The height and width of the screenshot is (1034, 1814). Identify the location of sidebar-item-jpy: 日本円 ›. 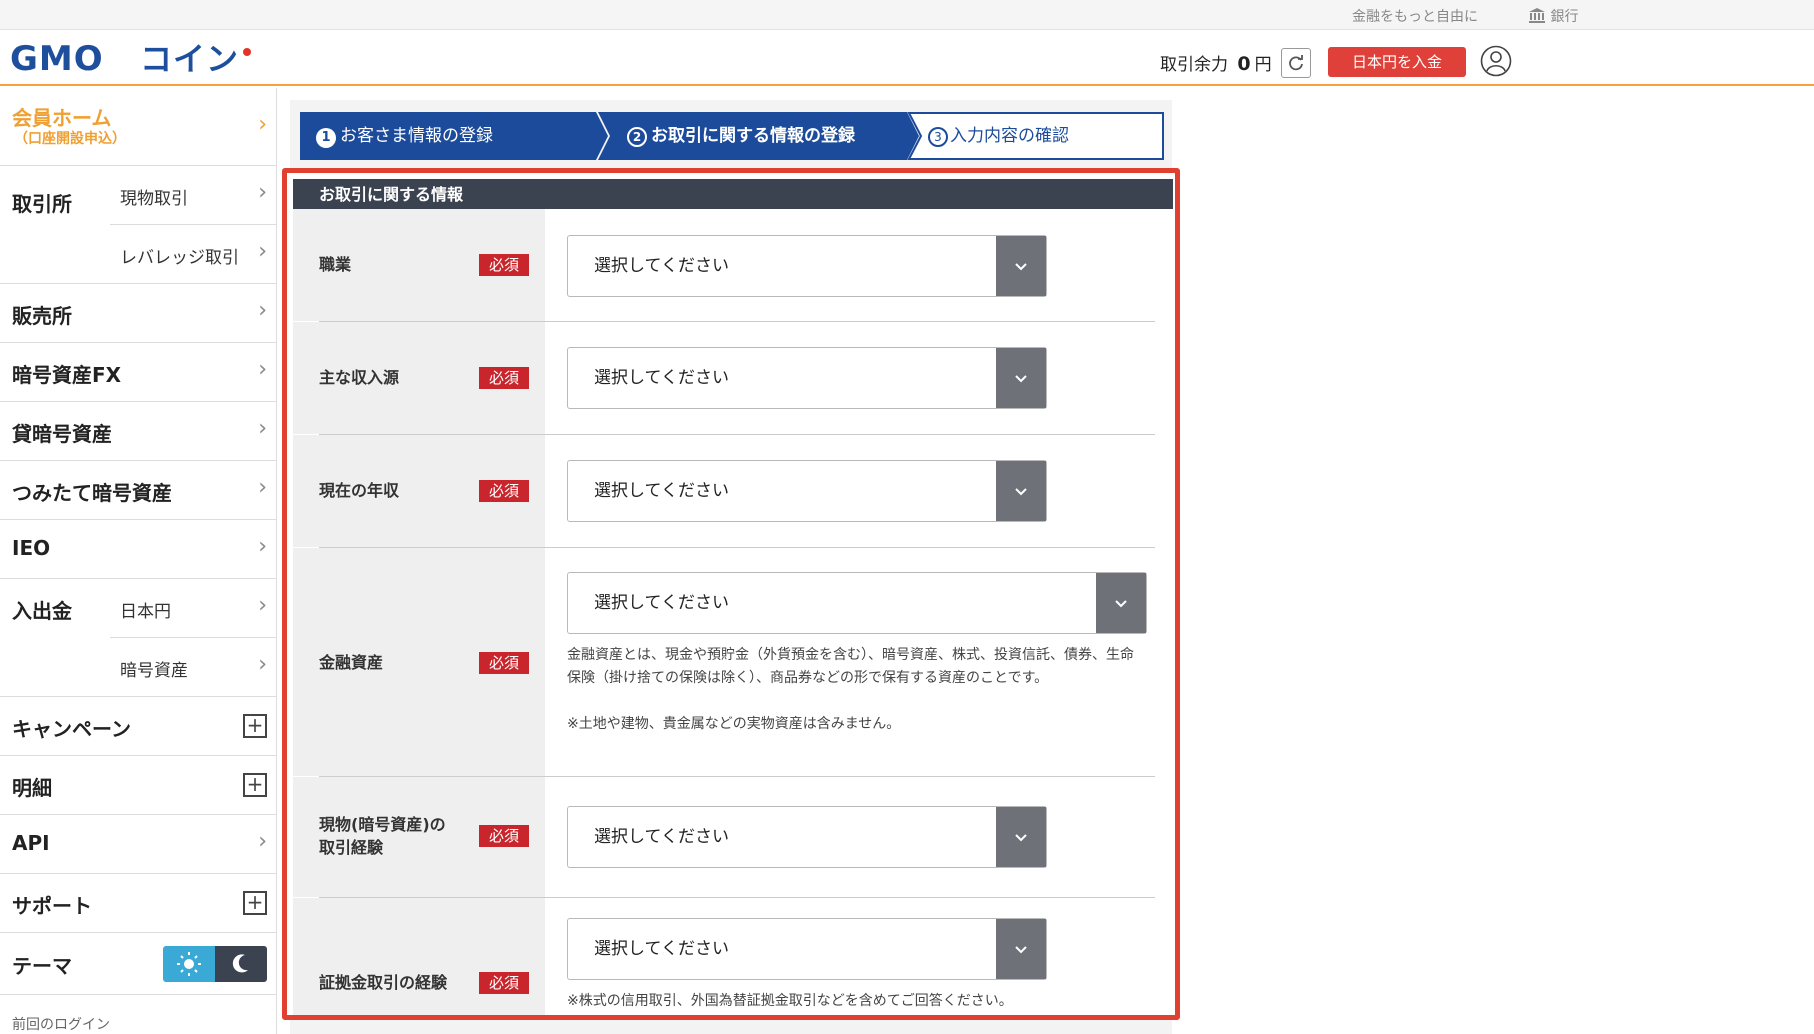
(193, 608).